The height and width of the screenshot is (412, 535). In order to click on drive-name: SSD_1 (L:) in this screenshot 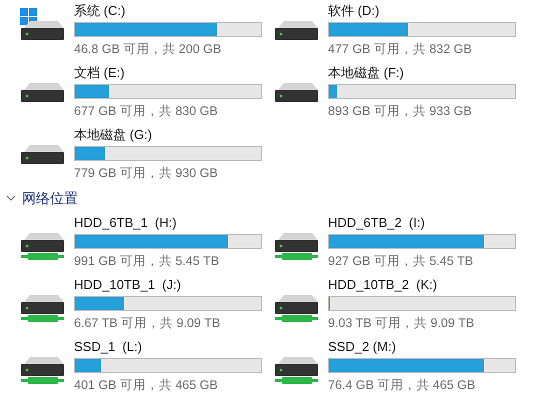, I will do `click(108, 347)`.